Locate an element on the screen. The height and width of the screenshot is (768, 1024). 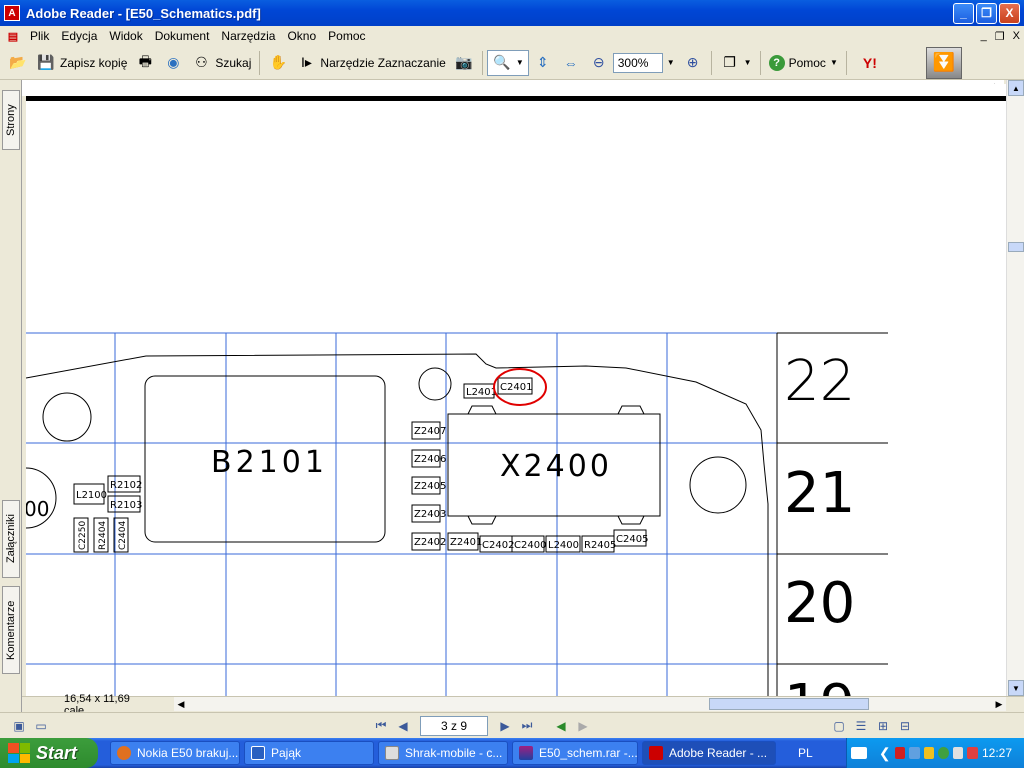
fit-page-button: ⇕ is located at coordinates (543, 63).